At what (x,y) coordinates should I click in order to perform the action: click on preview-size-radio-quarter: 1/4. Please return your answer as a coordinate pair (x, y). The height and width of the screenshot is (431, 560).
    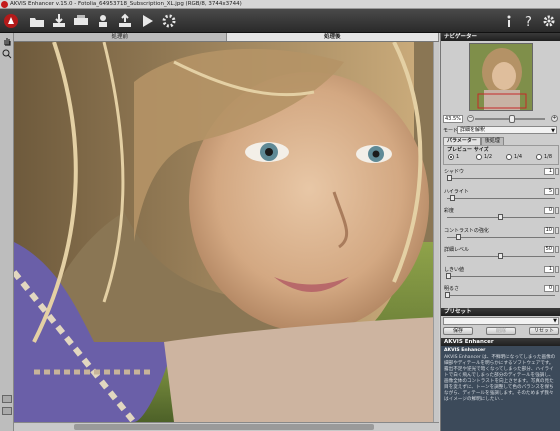
    Looking at the image, I should click on (514, 157).